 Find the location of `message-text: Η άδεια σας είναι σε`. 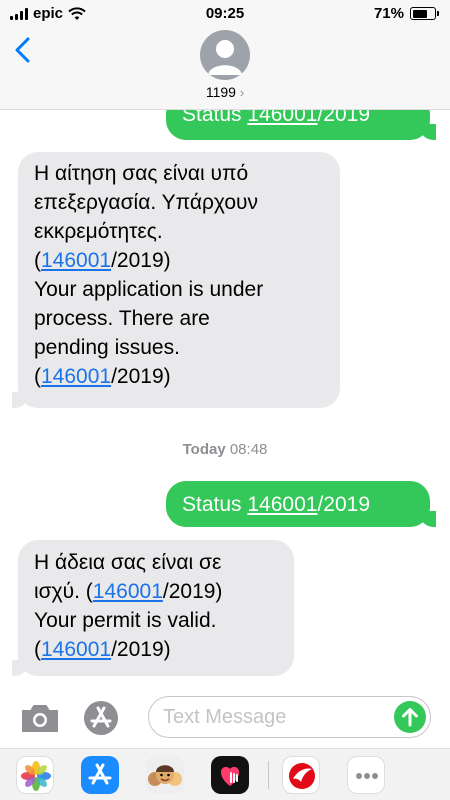

message-text: Η άδεια σας είναι σε is located at coordinates (128, 562).